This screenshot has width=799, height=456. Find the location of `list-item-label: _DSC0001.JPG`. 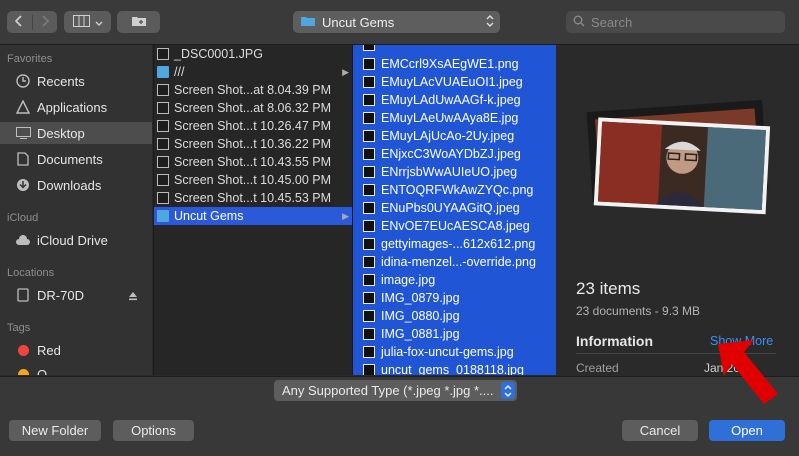

list-item-label: _DSC0001.JPG is located at coordinates (218, 54).